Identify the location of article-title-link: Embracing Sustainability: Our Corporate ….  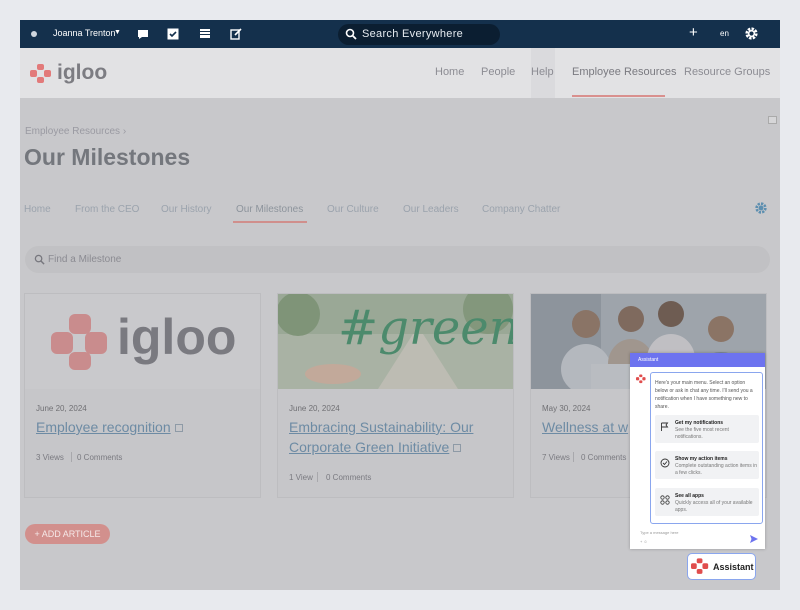
(396, 437).